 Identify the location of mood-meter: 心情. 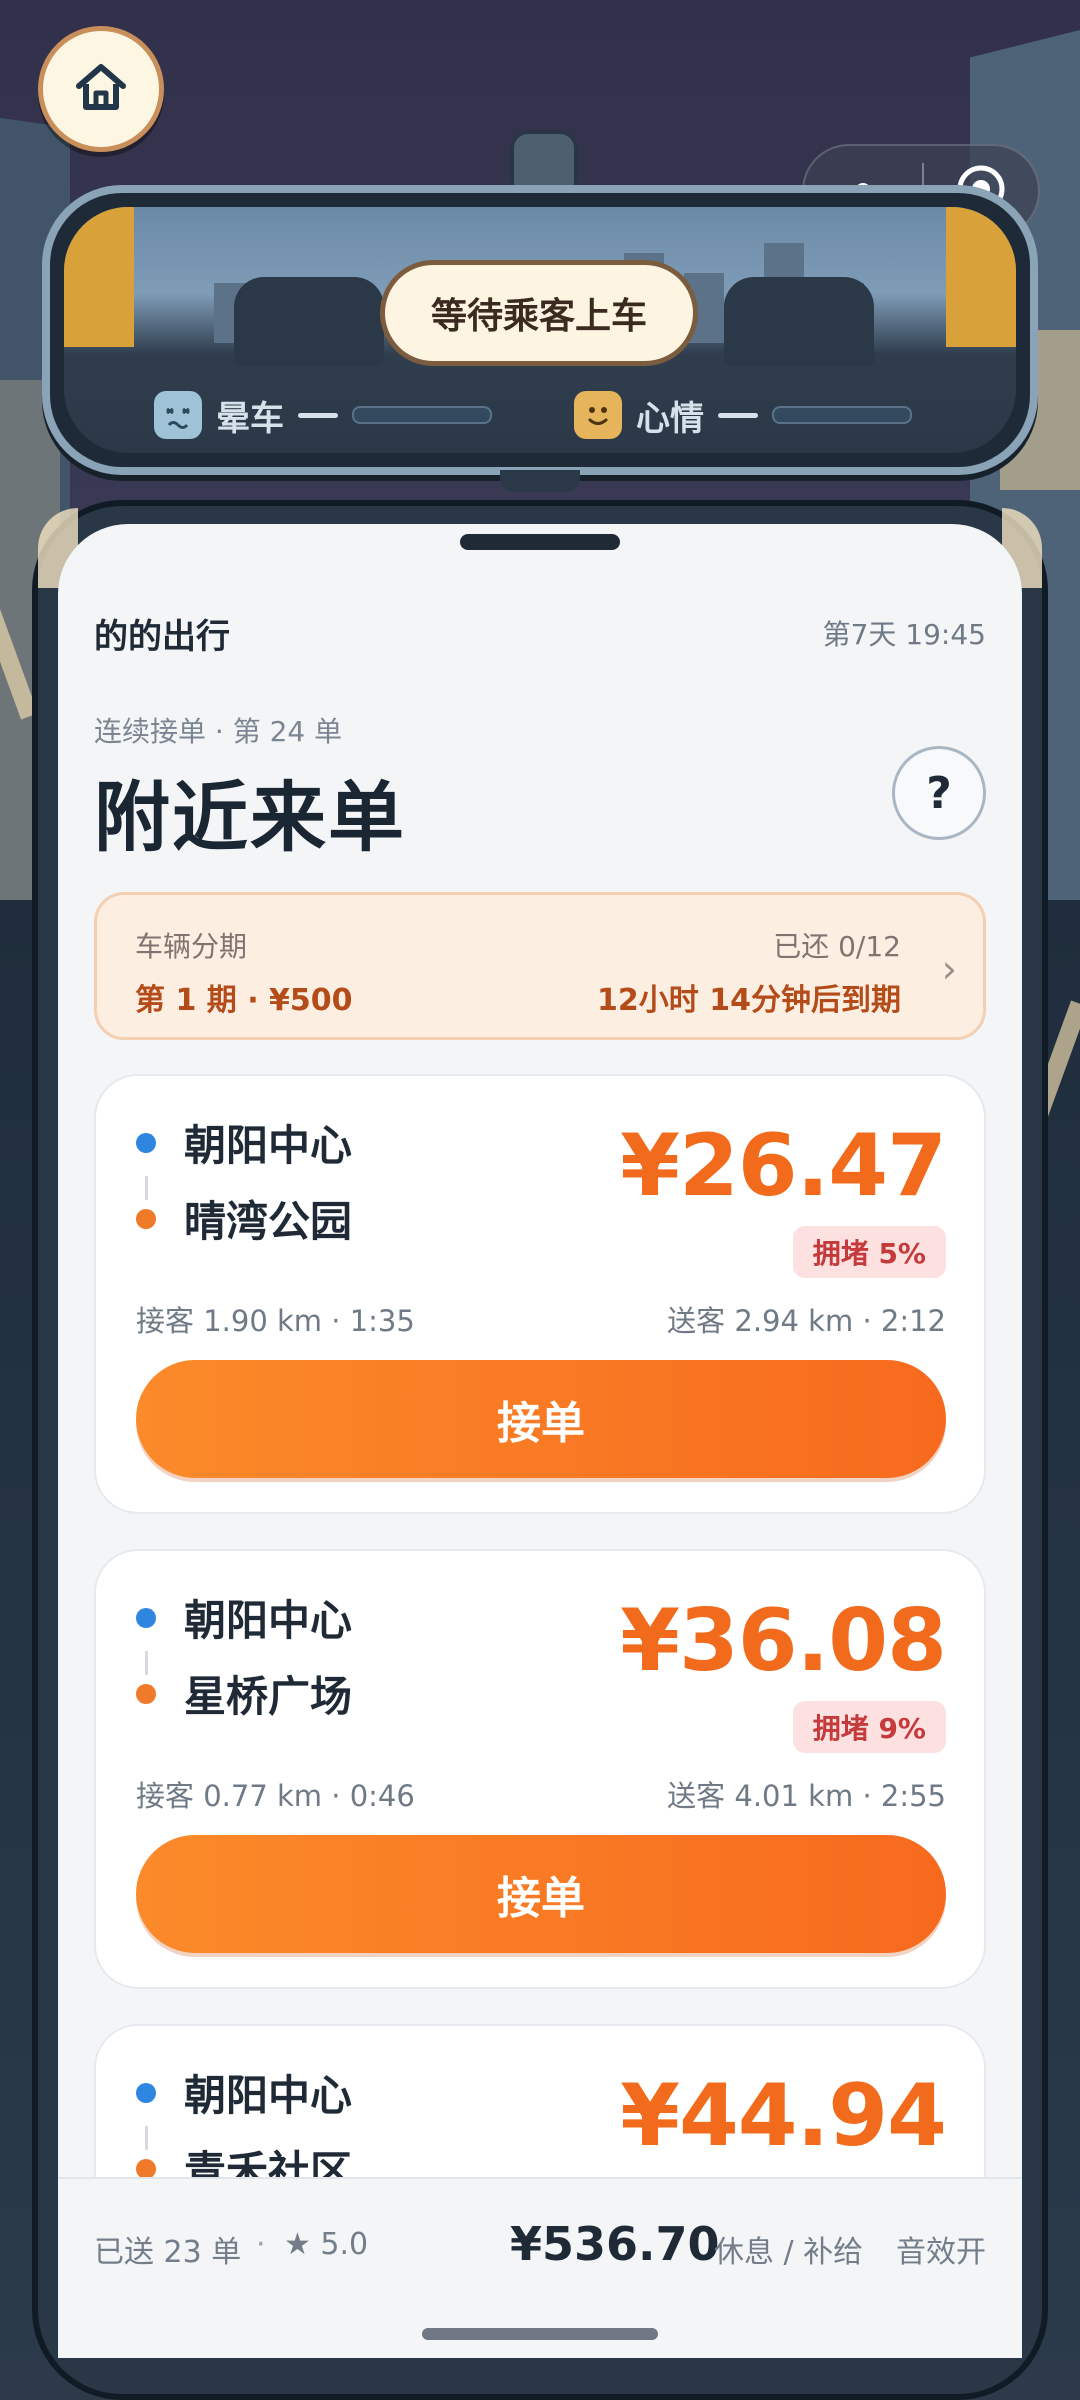
(743, 415).